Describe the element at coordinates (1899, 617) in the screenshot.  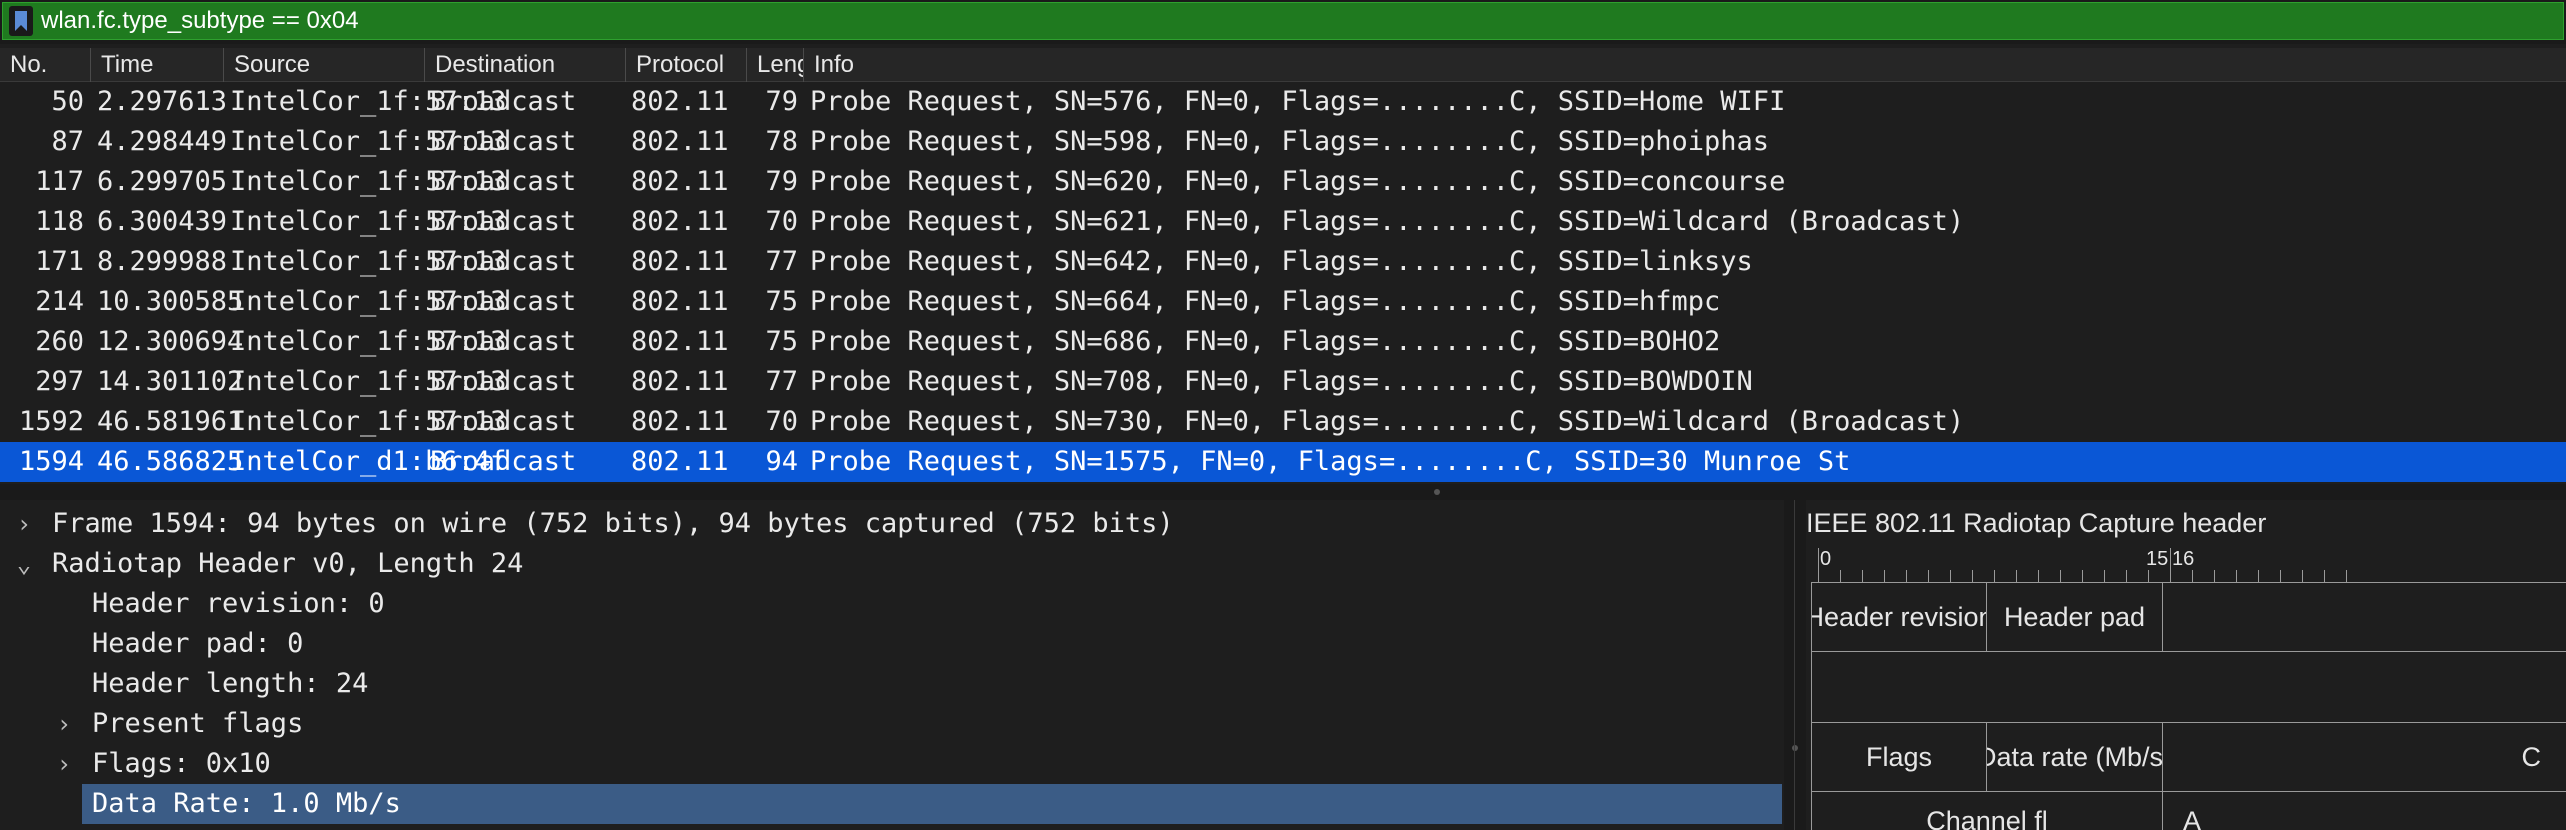
I see `field-header-revision: Header revision` at that location.